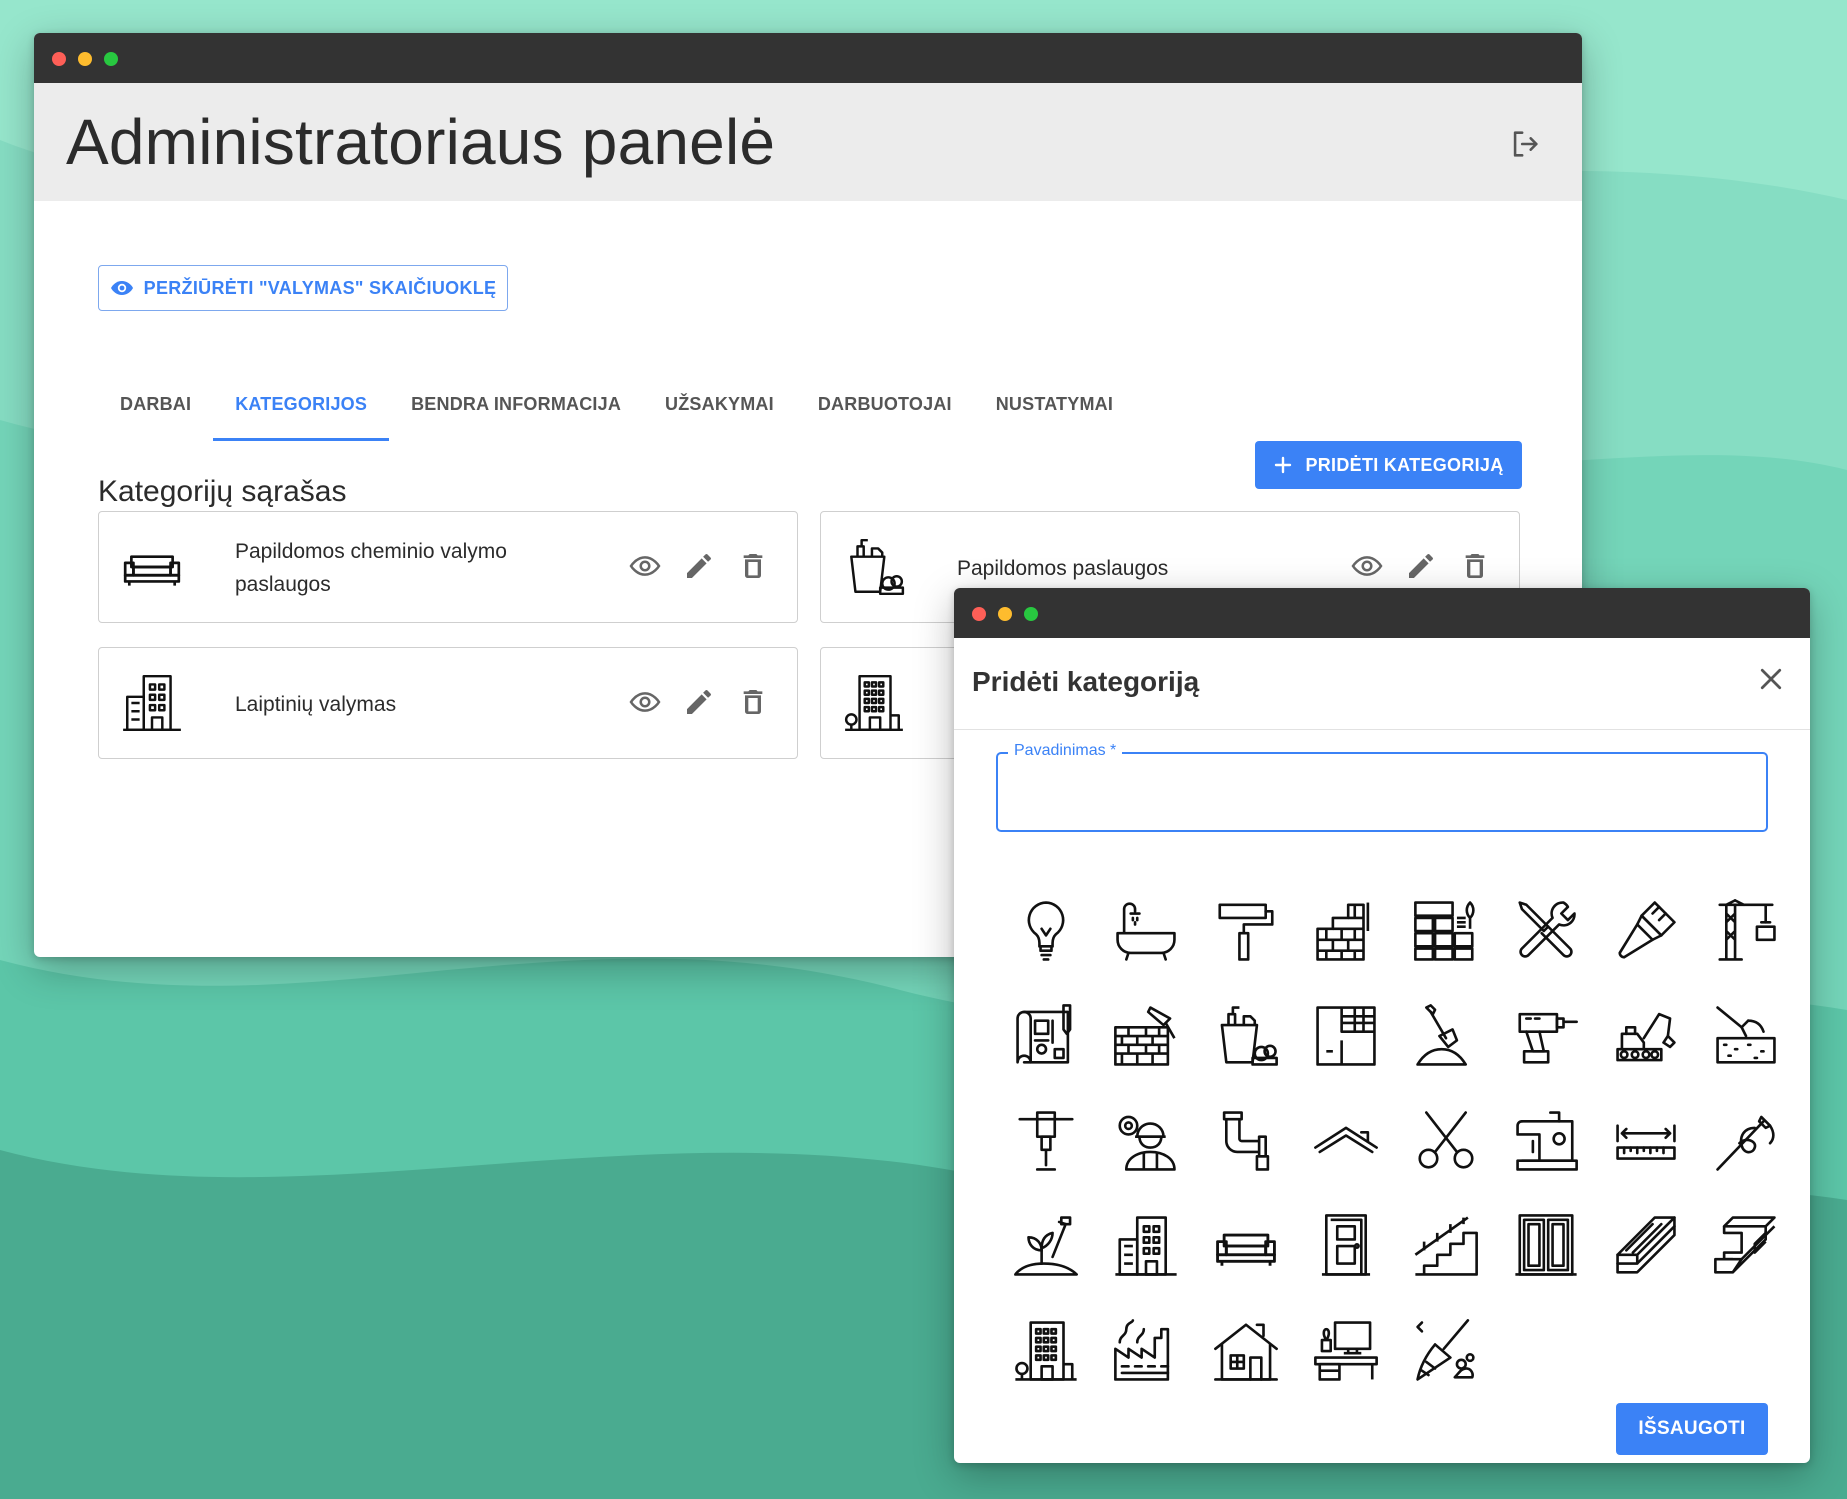 This screenshot has width=1847, height=1499. What do you see at coordinates (1146, 930) in the screenshot?
I see `bathtub-icon` at bounding box center [1146, 930].